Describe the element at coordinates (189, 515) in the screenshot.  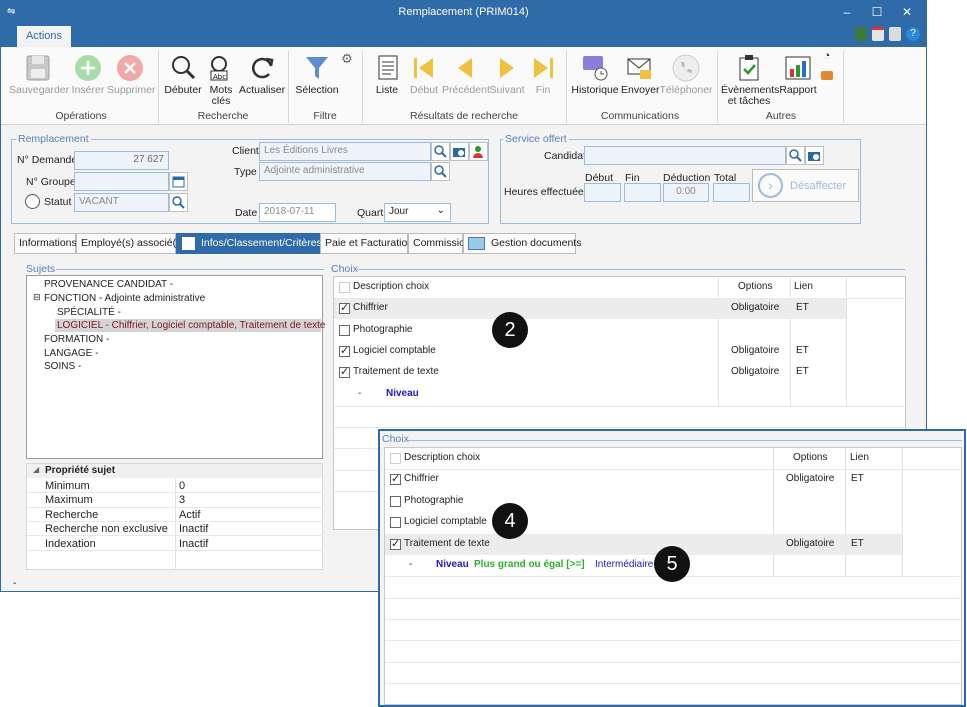
I see `prop-recherche-value: Actif` at that location.